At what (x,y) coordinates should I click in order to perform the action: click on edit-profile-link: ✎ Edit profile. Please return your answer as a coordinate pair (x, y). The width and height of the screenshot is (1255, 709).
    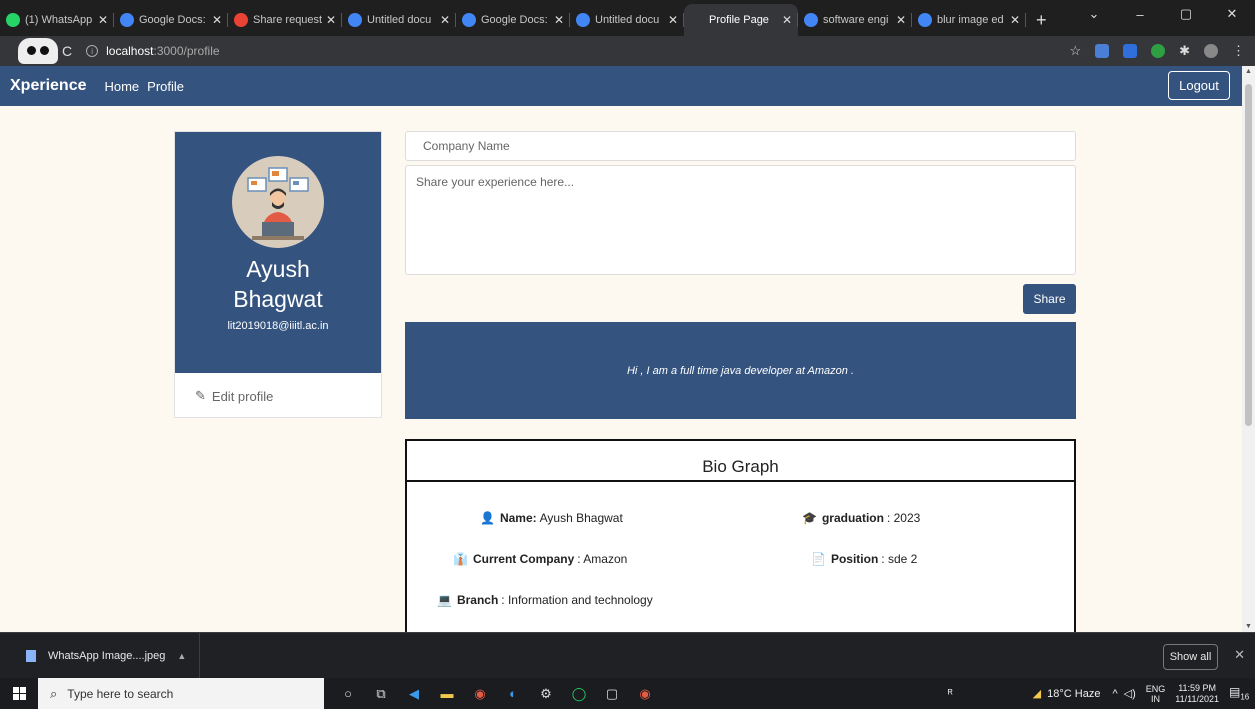
    Looking at the image, I should click on (278, 396).